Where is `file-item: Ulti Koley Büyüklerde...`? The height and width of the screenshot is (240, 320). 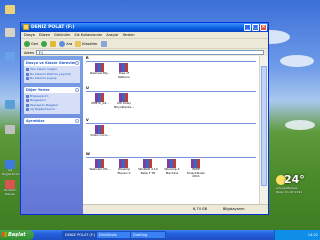
file-item: Ulti Koley Büyüklerde... is located at coordinates (124, 101).